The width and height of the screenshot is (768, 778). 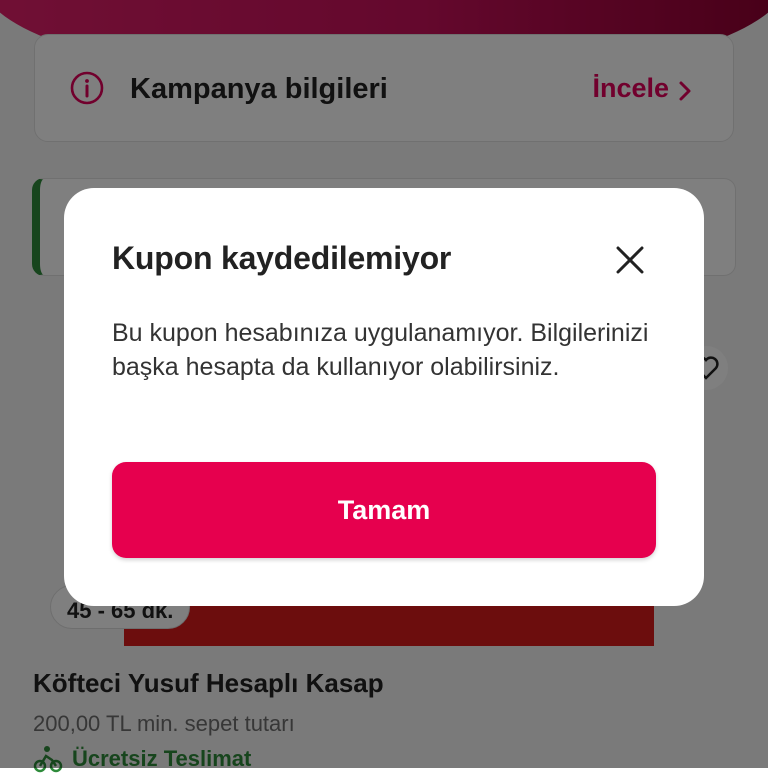 I want to click on close-icon, so click(x=630, y=260).